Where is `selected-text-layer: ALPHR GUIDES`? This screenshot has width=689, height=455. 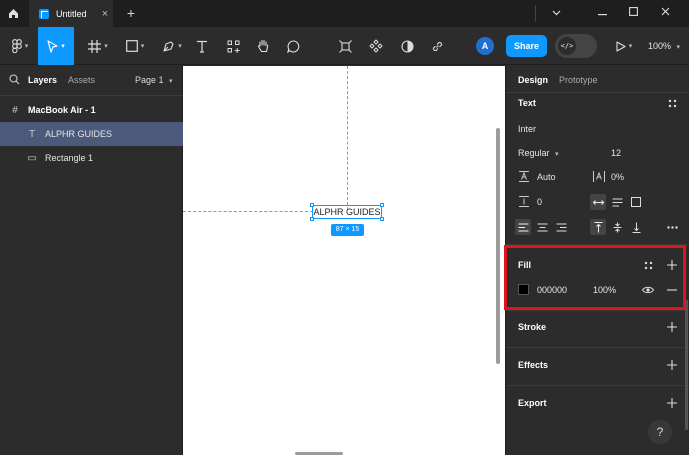
selected-text-layer: ALPHR GUIDES is located at coordinates (347, 212).